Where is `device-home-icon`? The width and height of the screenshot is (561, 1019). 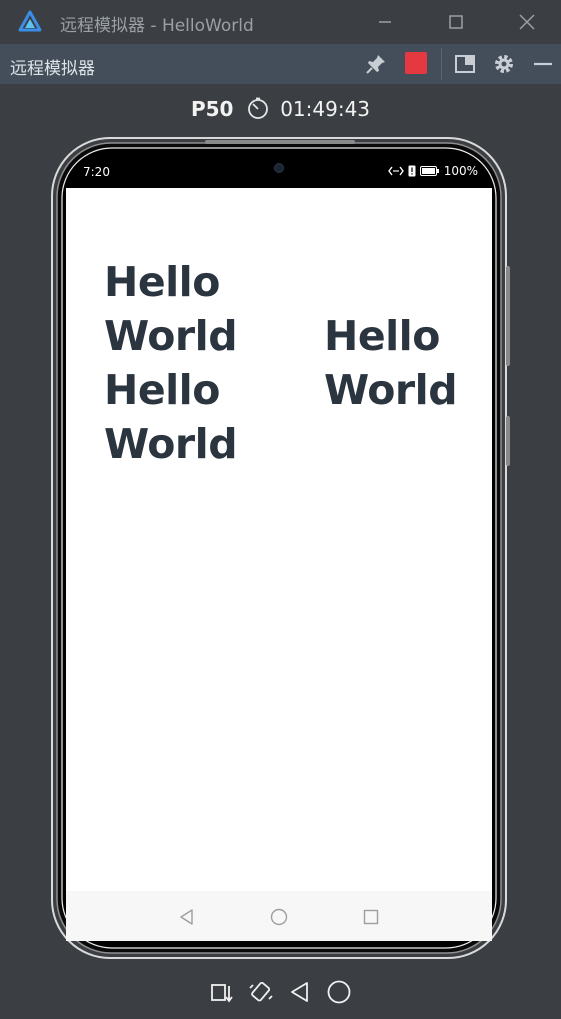 device-home-icon is located at coordinates (339, 992).